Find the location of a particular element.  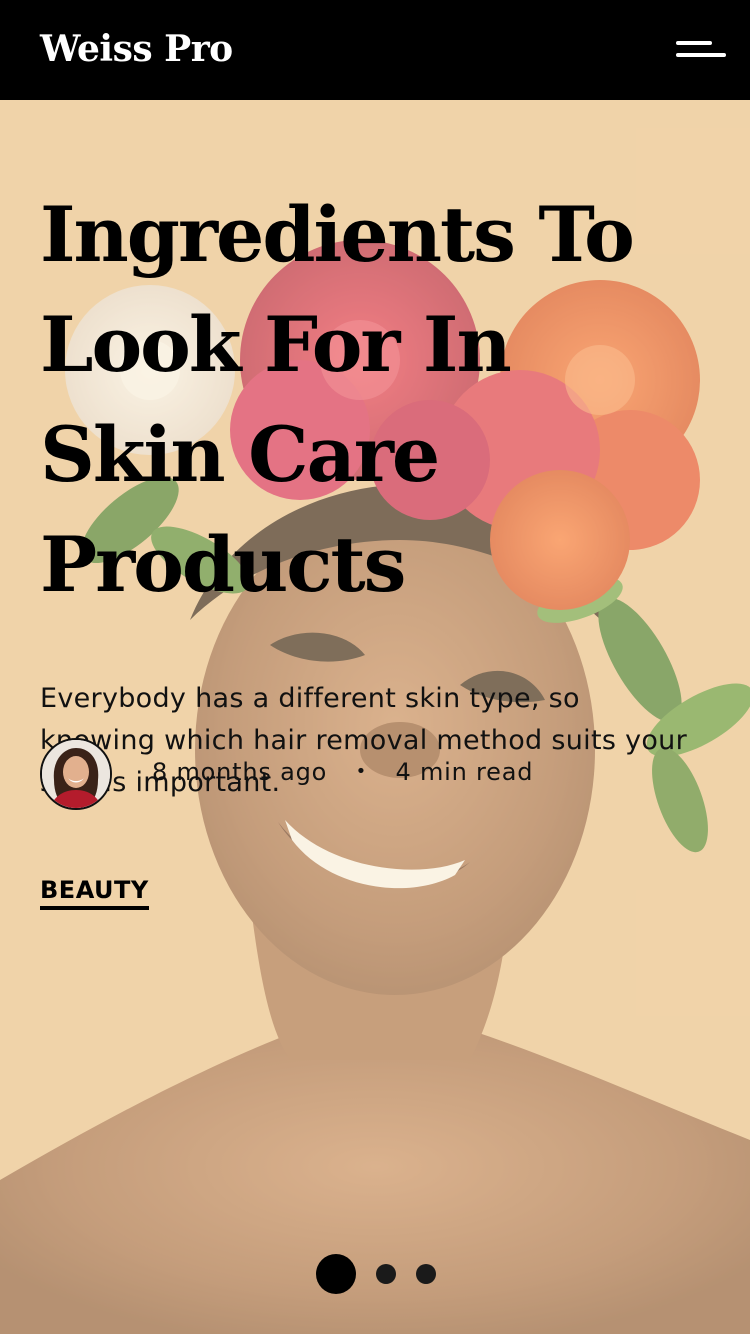

carousel-pager is located at coordinates (375, 1274).